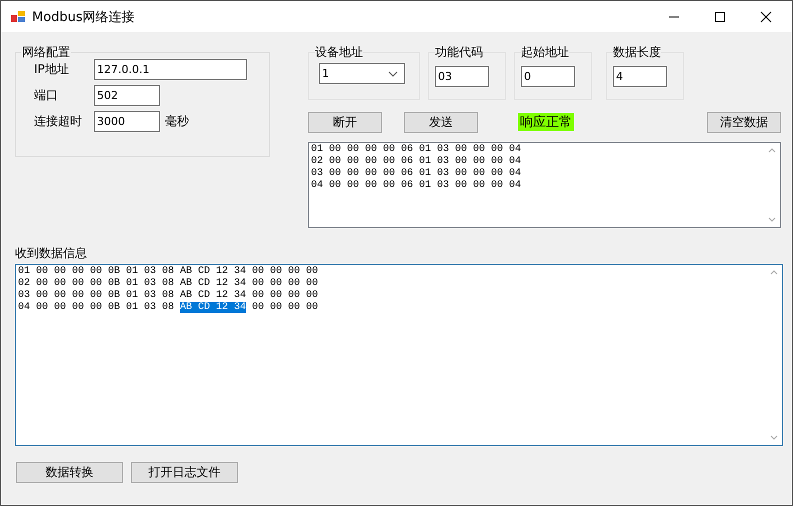 This screenshot has height=506, width=793. What do you see at coordinates (51, 253) in the screenshot?
I see `section-label: 收到数据信息` at bounding box center [51, 253].